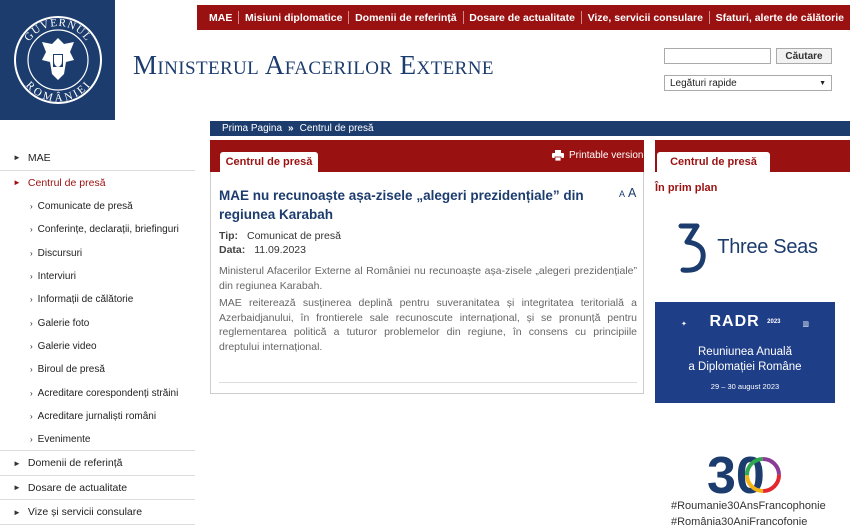 This screenshot has width=850, height=530. Describe the element at coordinates (57, 277) in the screenshot. I see `sidebar-subitem-label: Interviuri` at that location.